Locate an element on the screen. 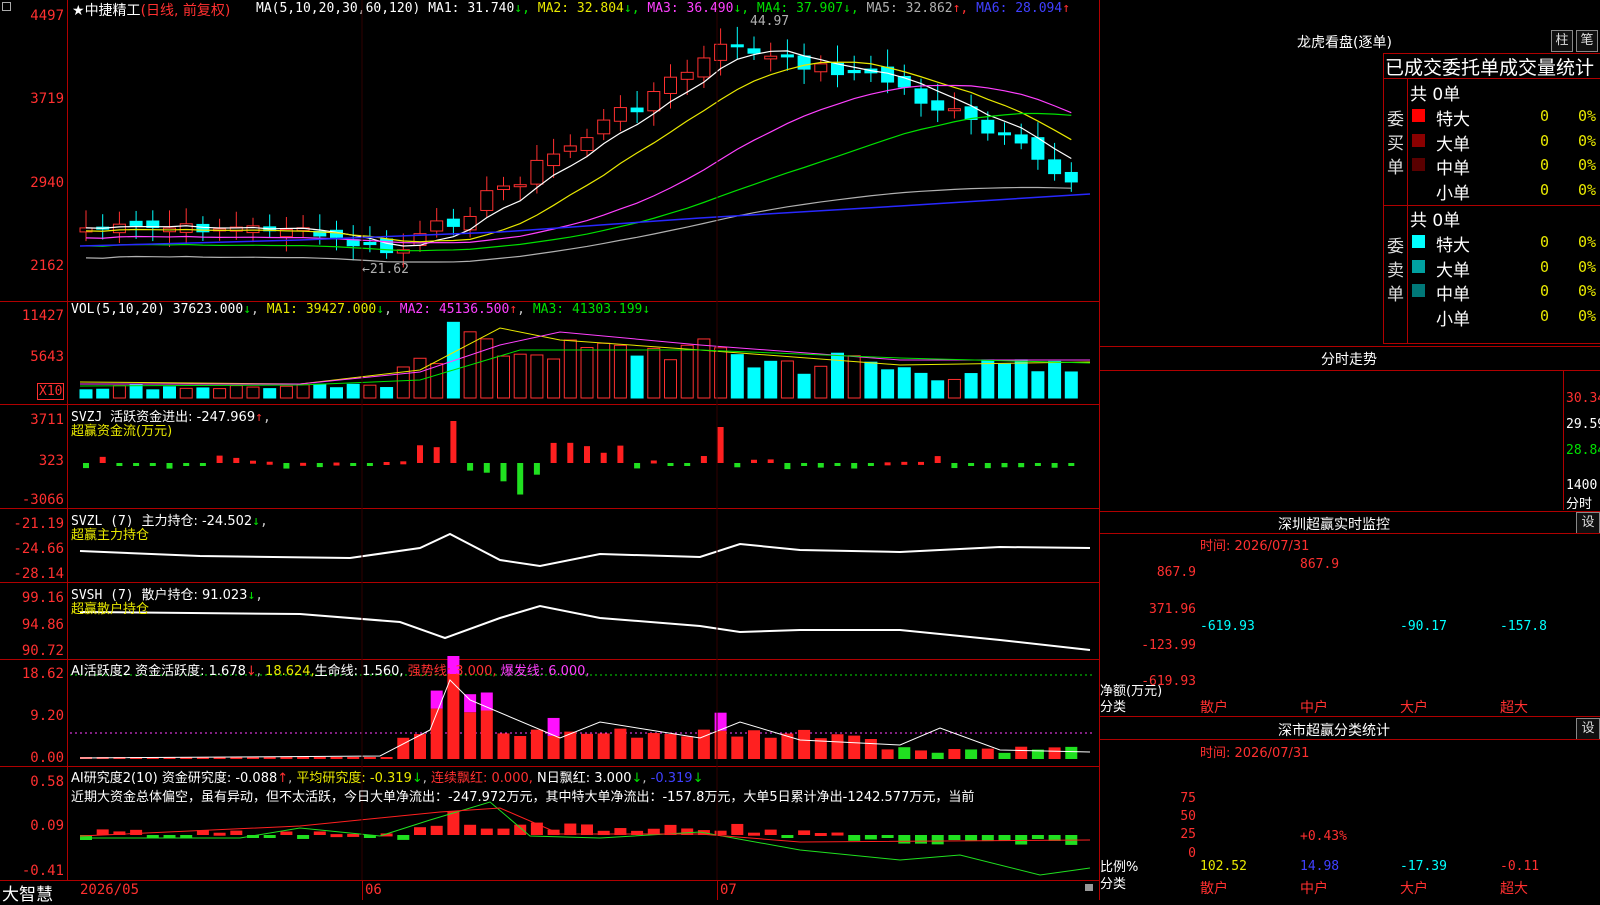  sz-cat-super: 超大 is located at coordinates (1514, 708).